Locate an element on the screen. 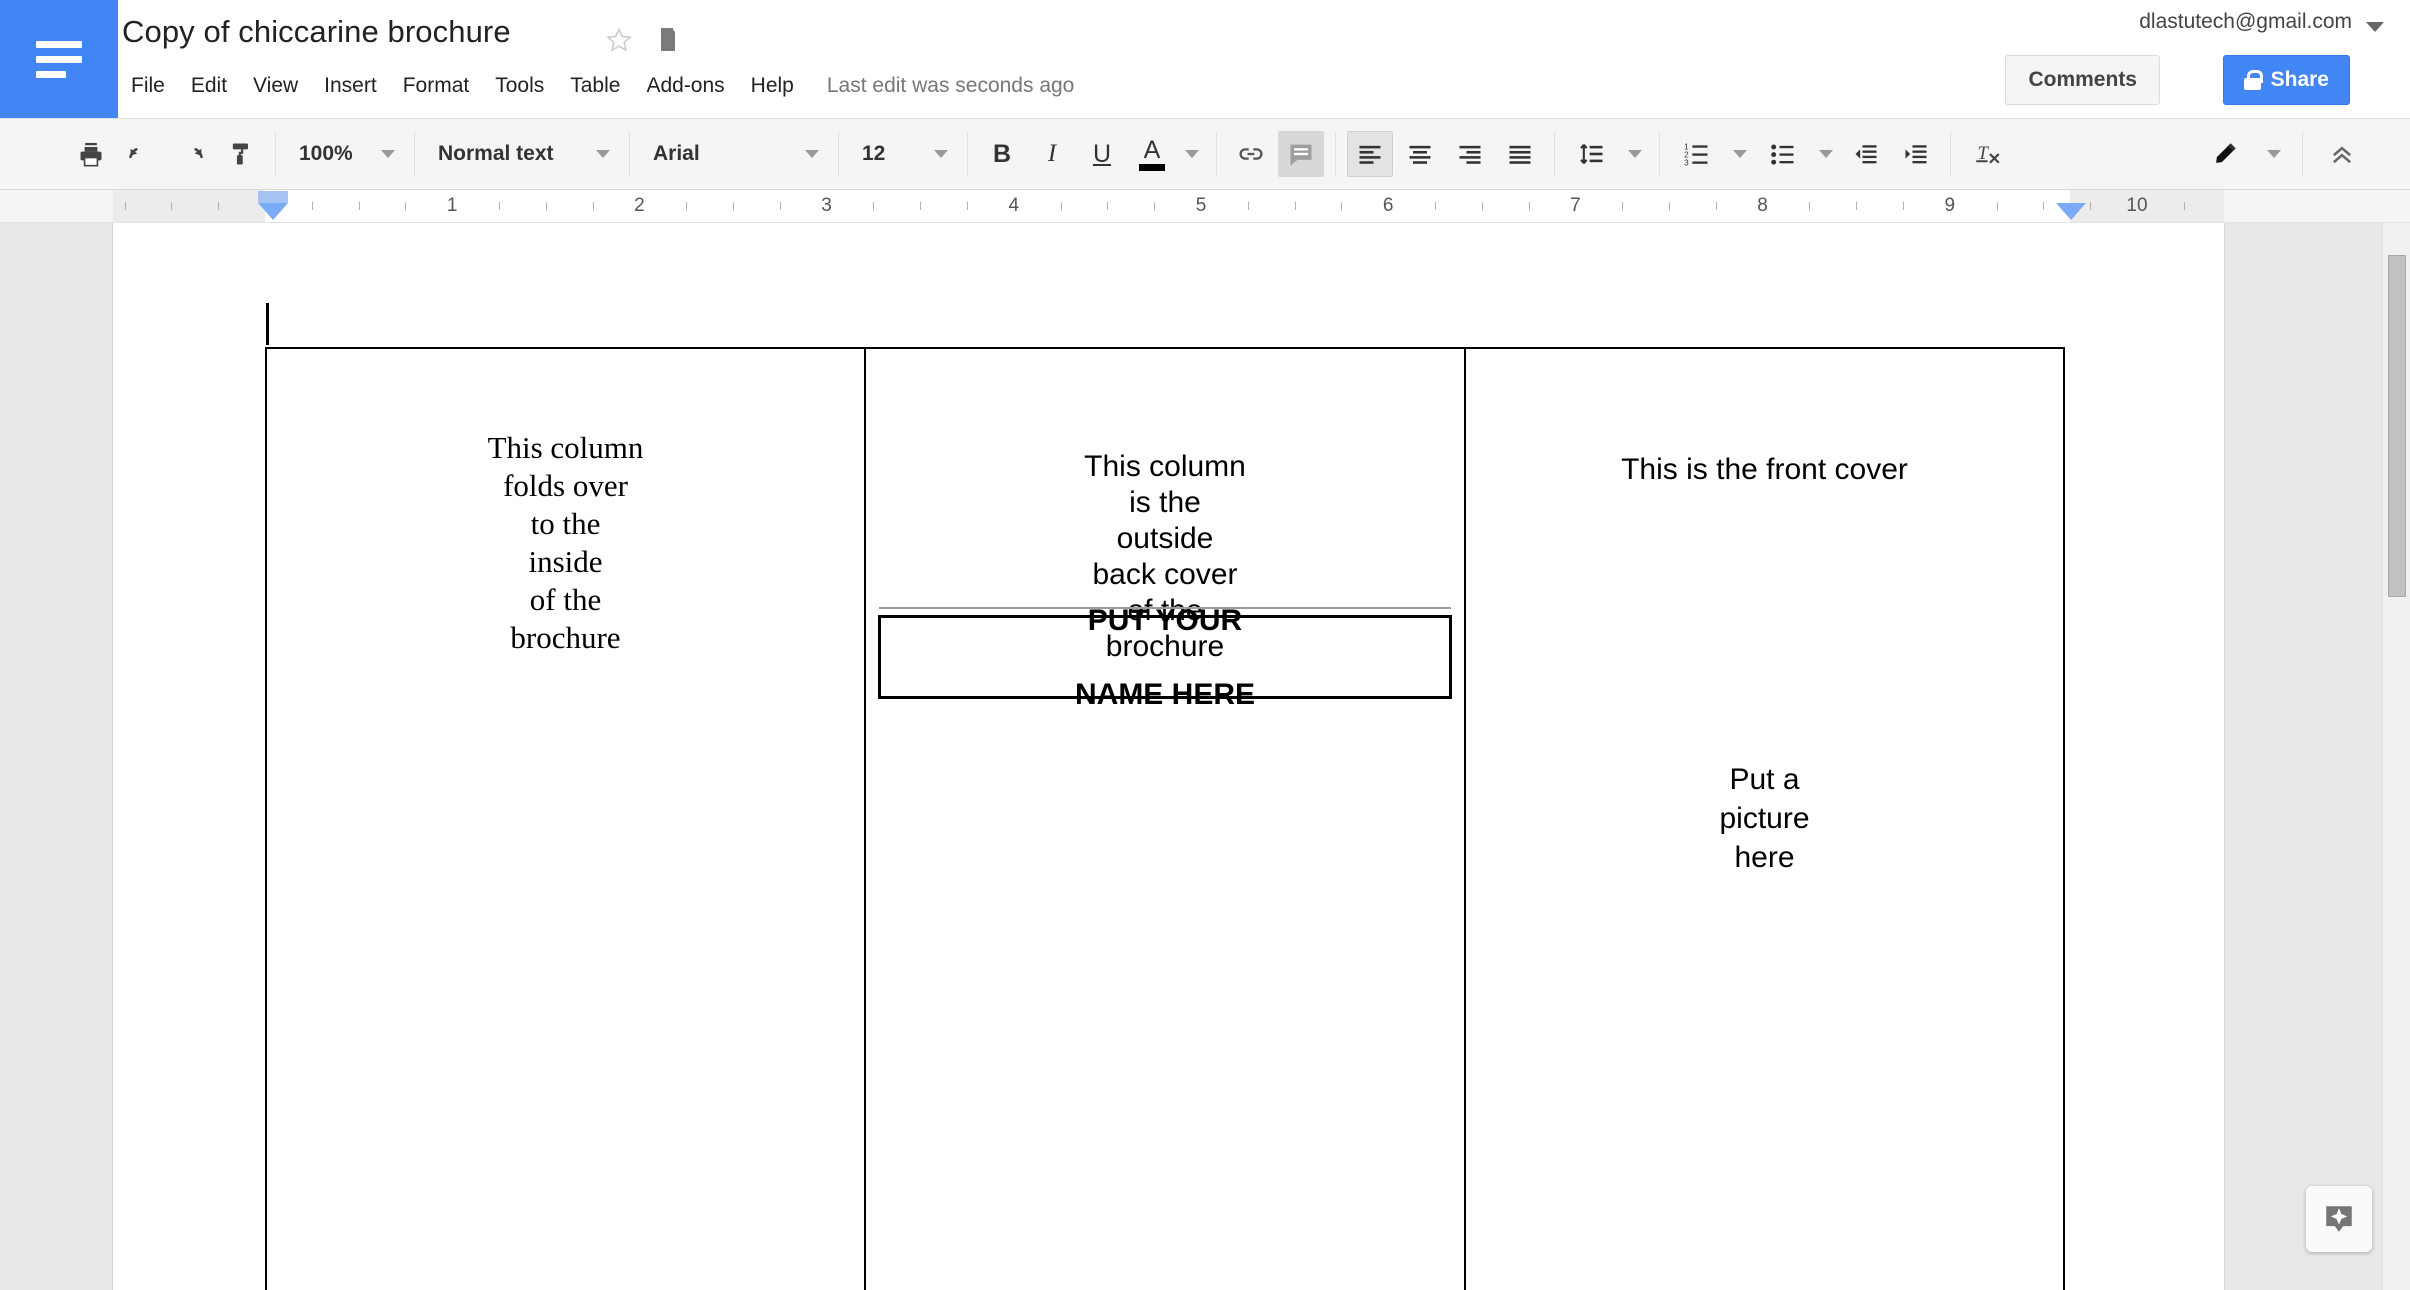 Image resolution: width=2410 pixels, height=1290 pixels. docs-home-logo is located at coordinates (59, 59).